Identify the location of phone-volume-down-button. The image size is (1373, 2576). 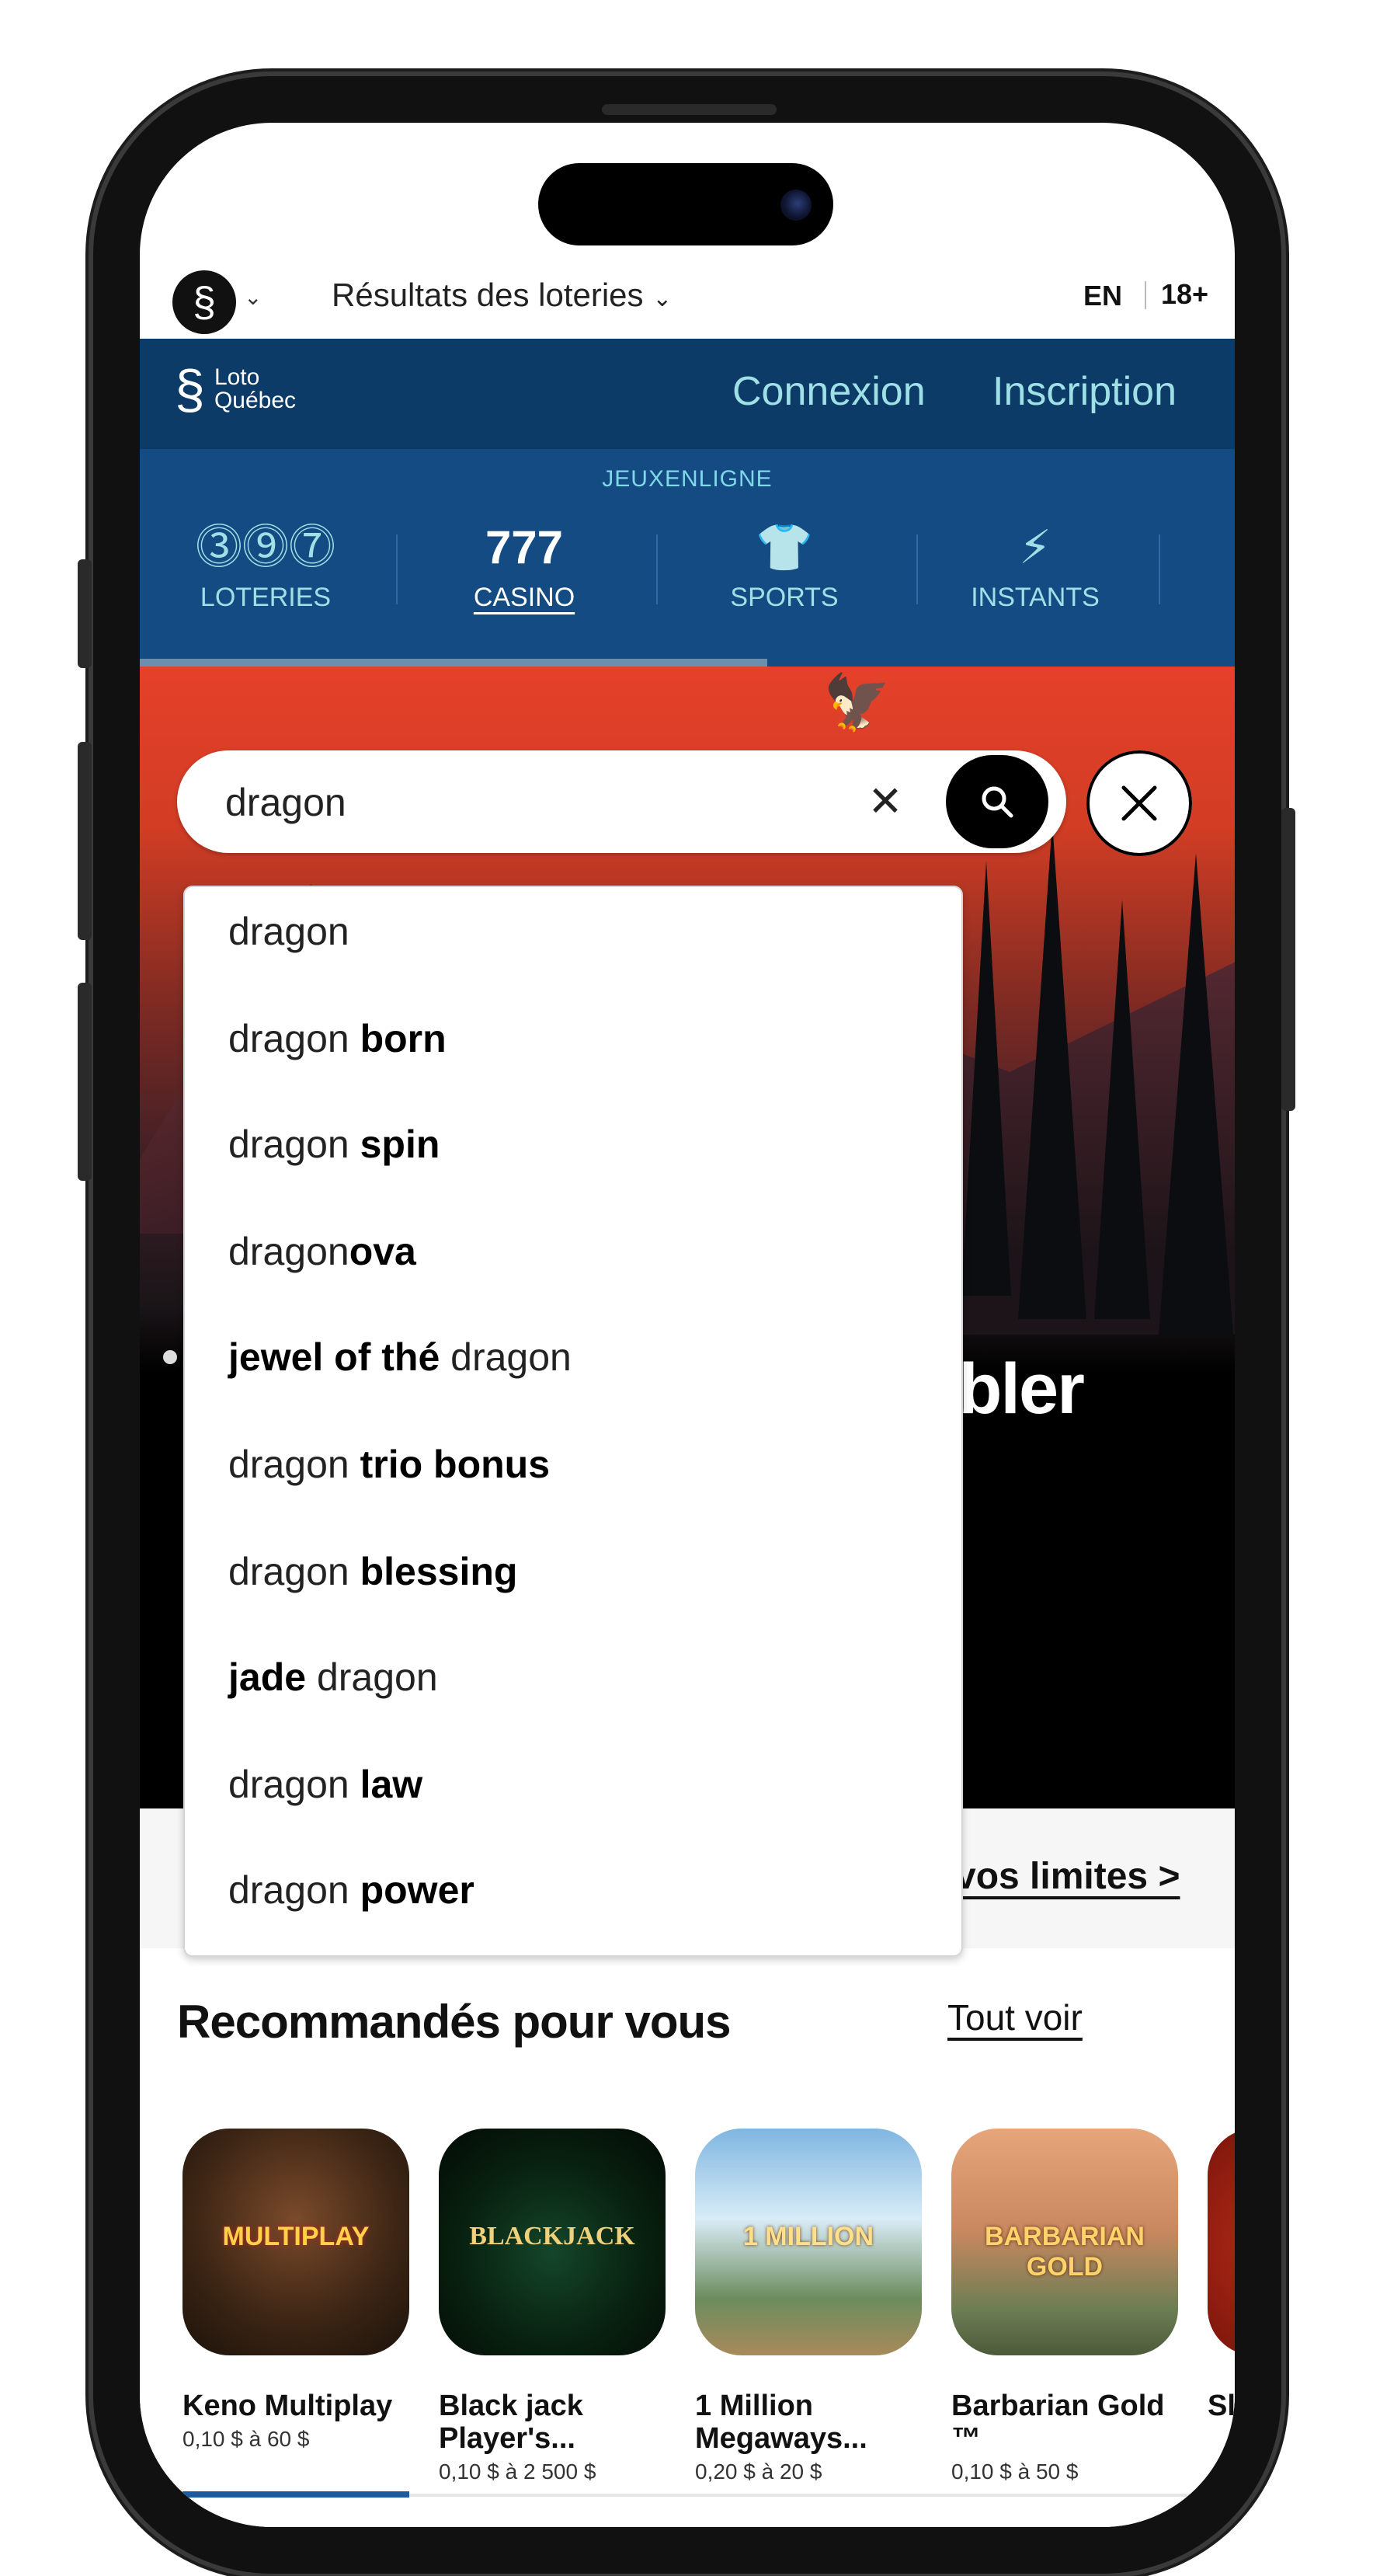
(85, 1082).